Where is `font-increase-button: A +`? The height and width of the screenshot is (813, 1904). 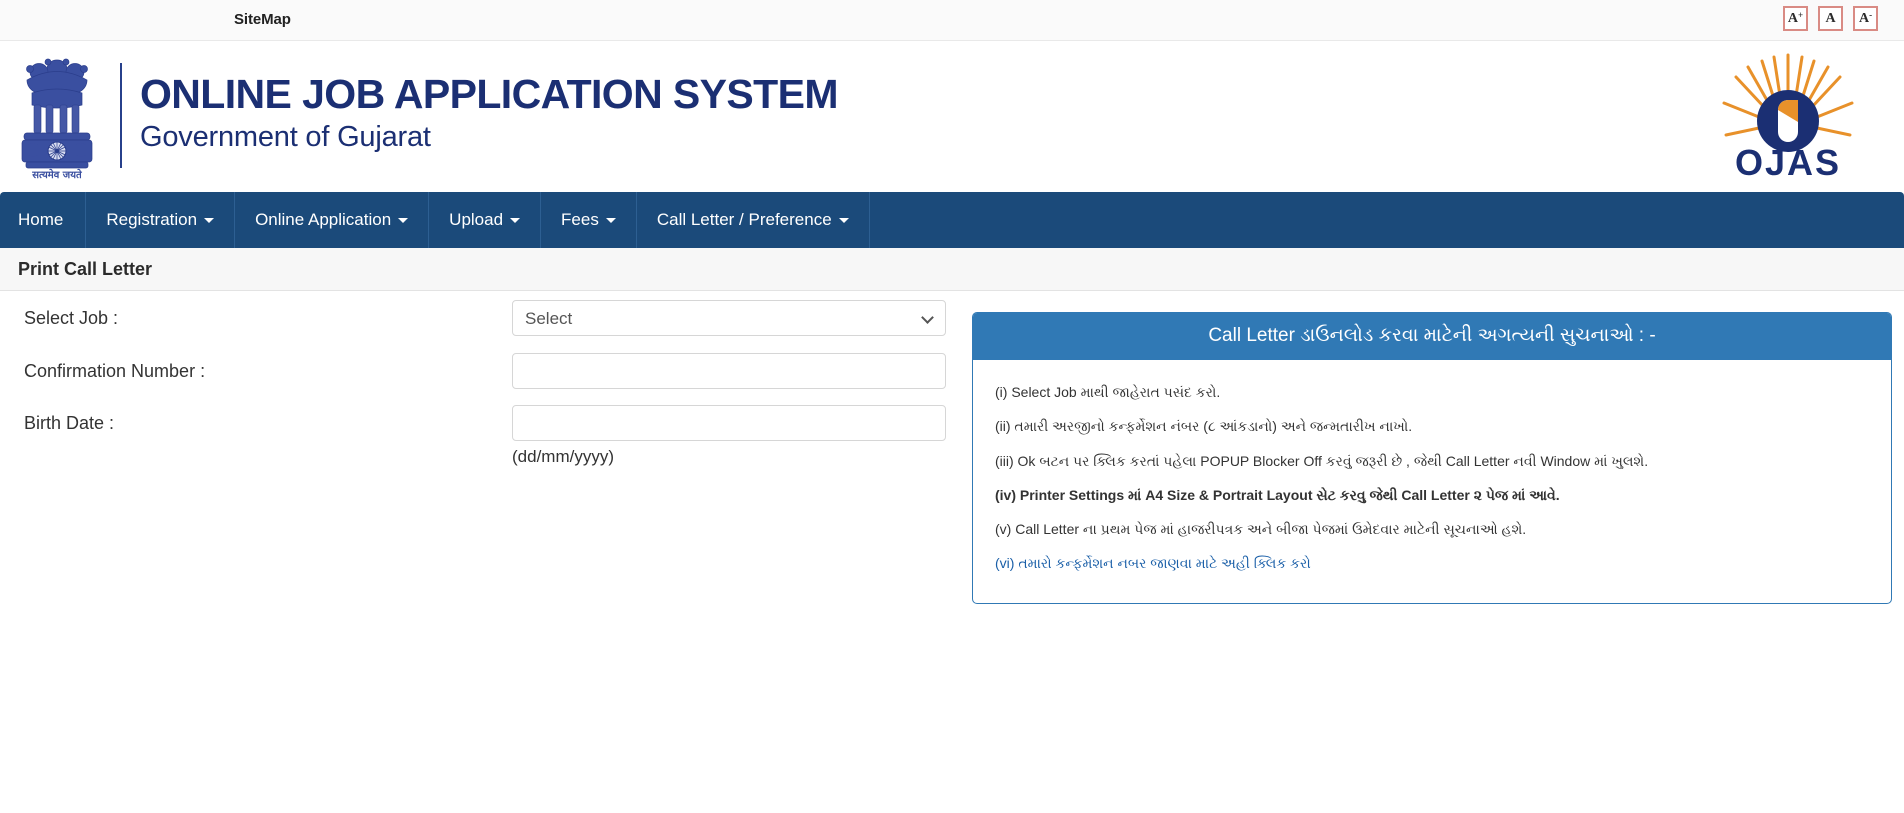
font-increase-button: A + is located at coordinates (1795, 18).